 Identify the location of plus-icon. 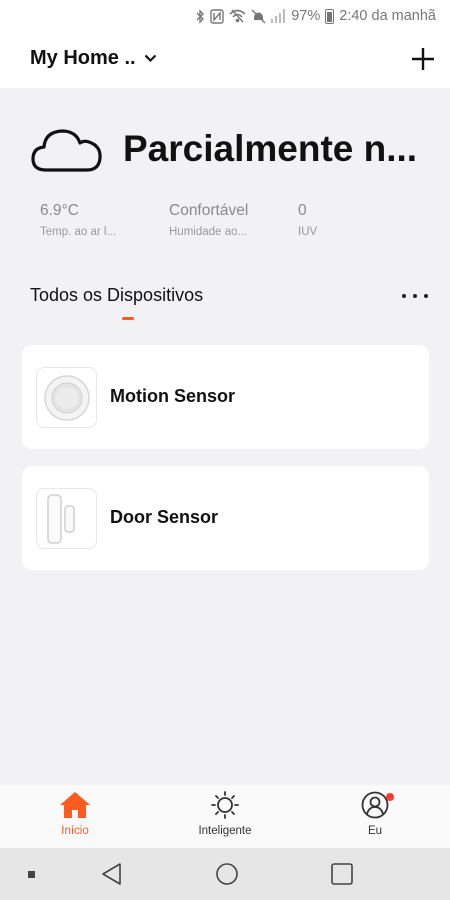
(423, 59).